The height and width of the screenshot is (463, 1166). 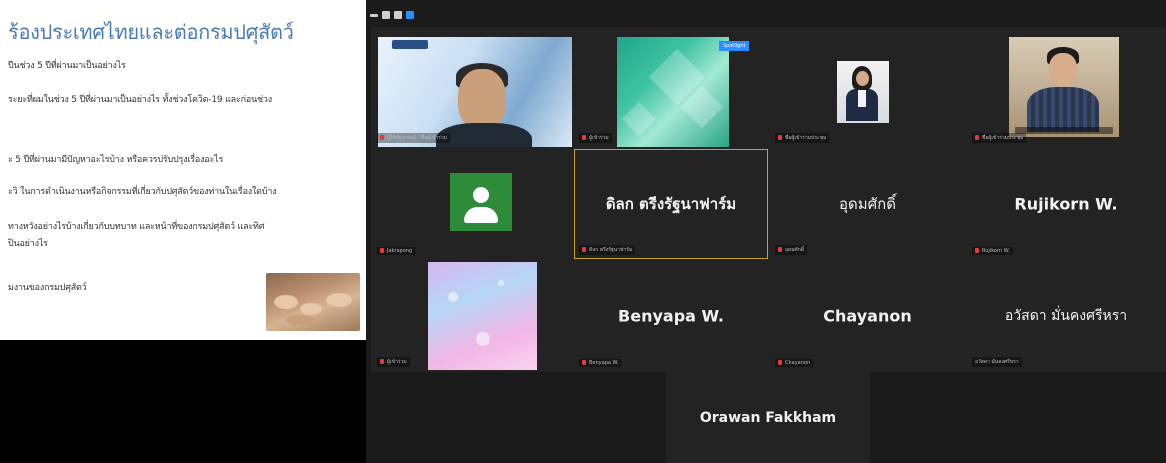 I want to click on participant-name: ดิลก ตรีงรัฐนาฟาร์ม, so click(x=671, y=204).